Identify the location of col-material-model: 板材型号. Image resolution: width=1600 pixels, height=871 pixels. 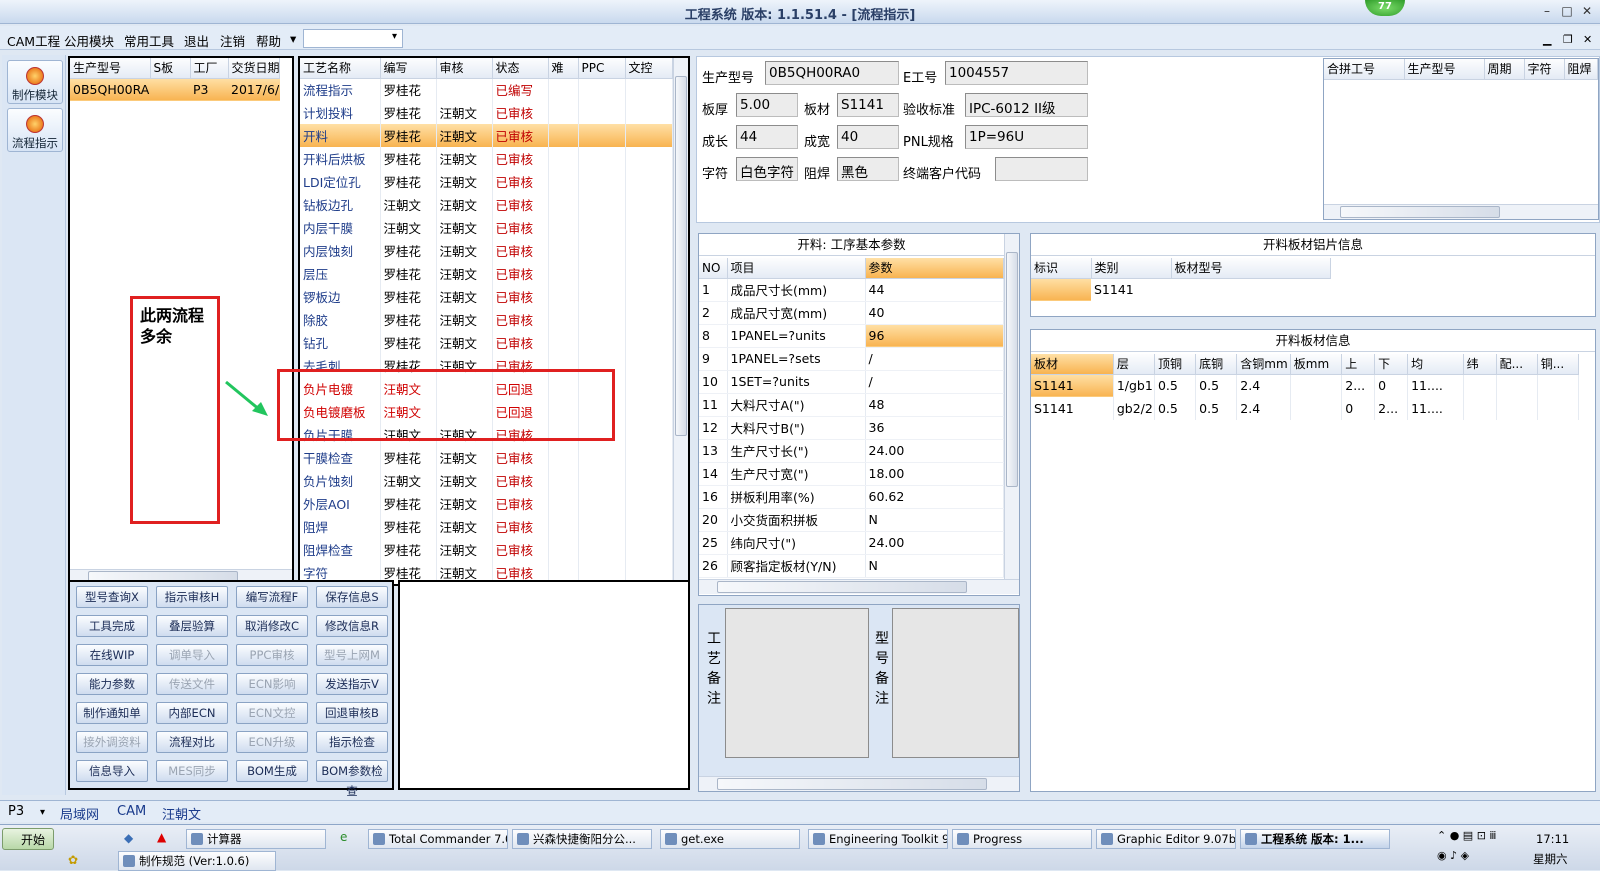
(1251, 268).